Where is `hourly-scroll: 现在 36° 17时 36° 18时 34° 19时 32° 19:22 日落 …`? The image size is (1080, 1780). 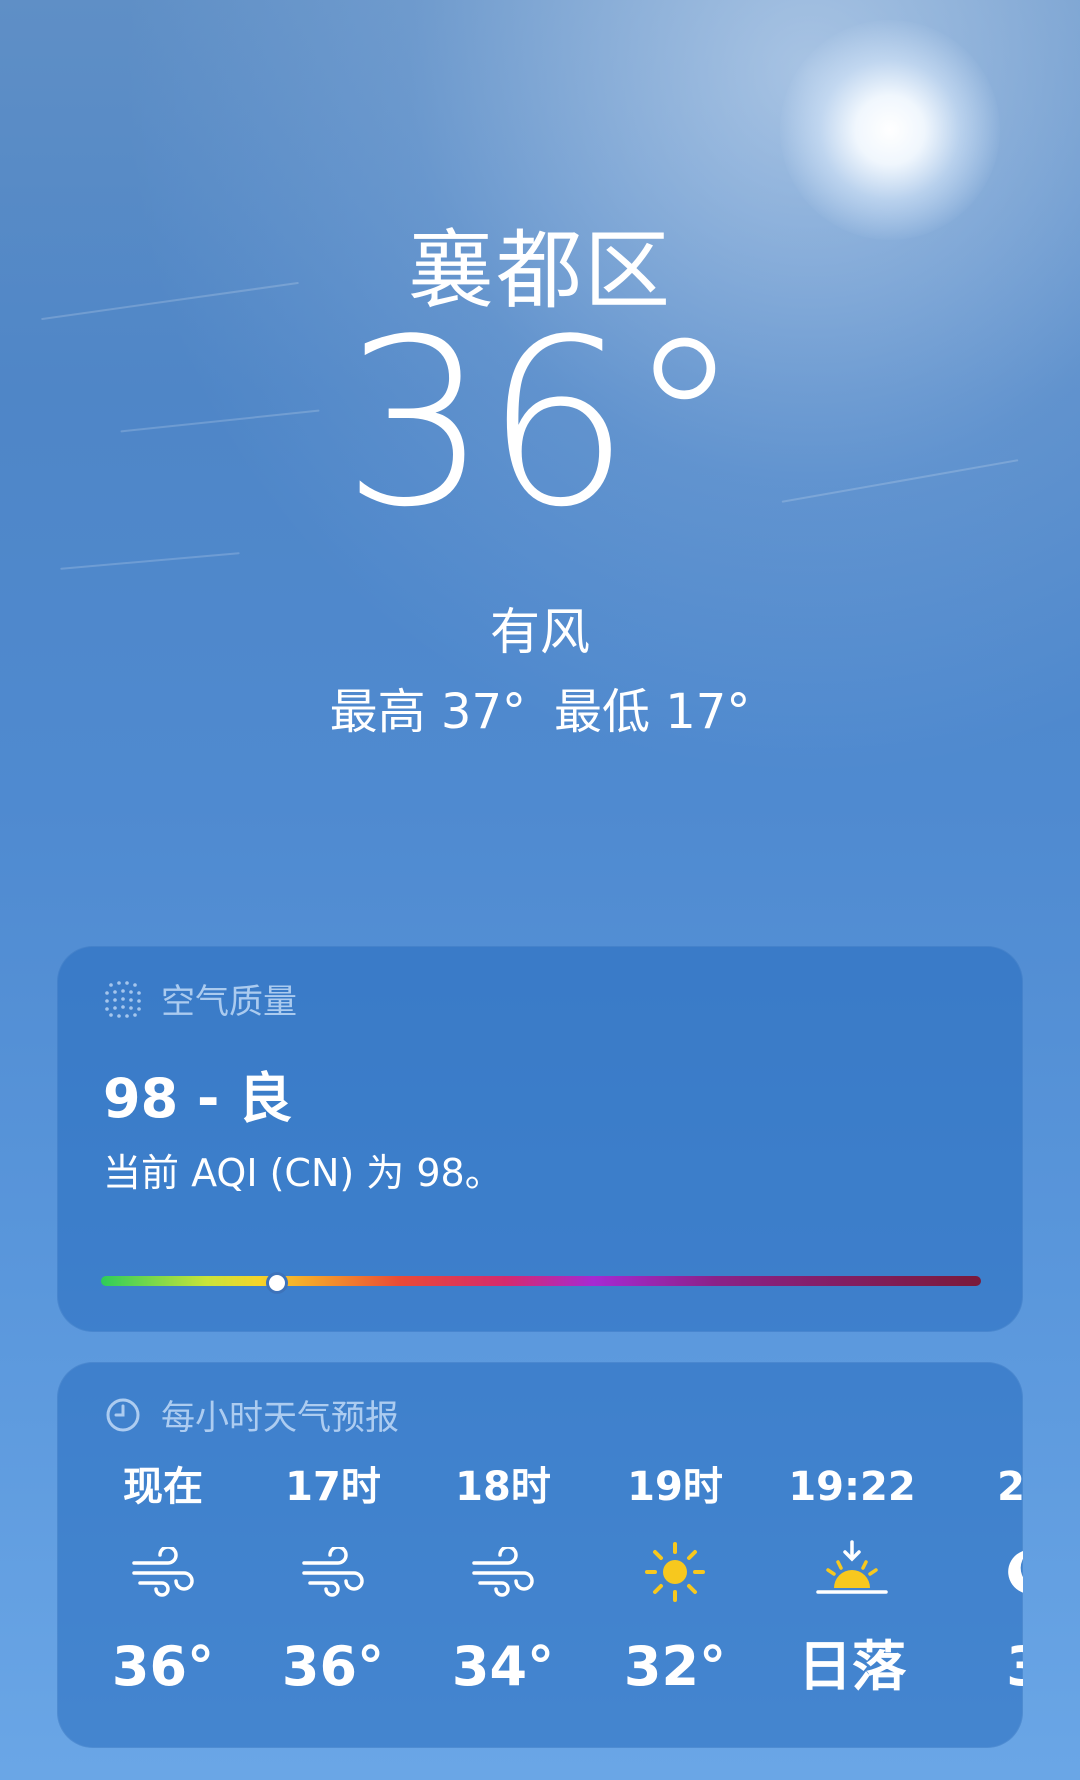 hourly-scroll: 现在 36° 17时 36° 18时 34° 19时 32° 19:22 日落 … is located at coordinates (549, 1592).